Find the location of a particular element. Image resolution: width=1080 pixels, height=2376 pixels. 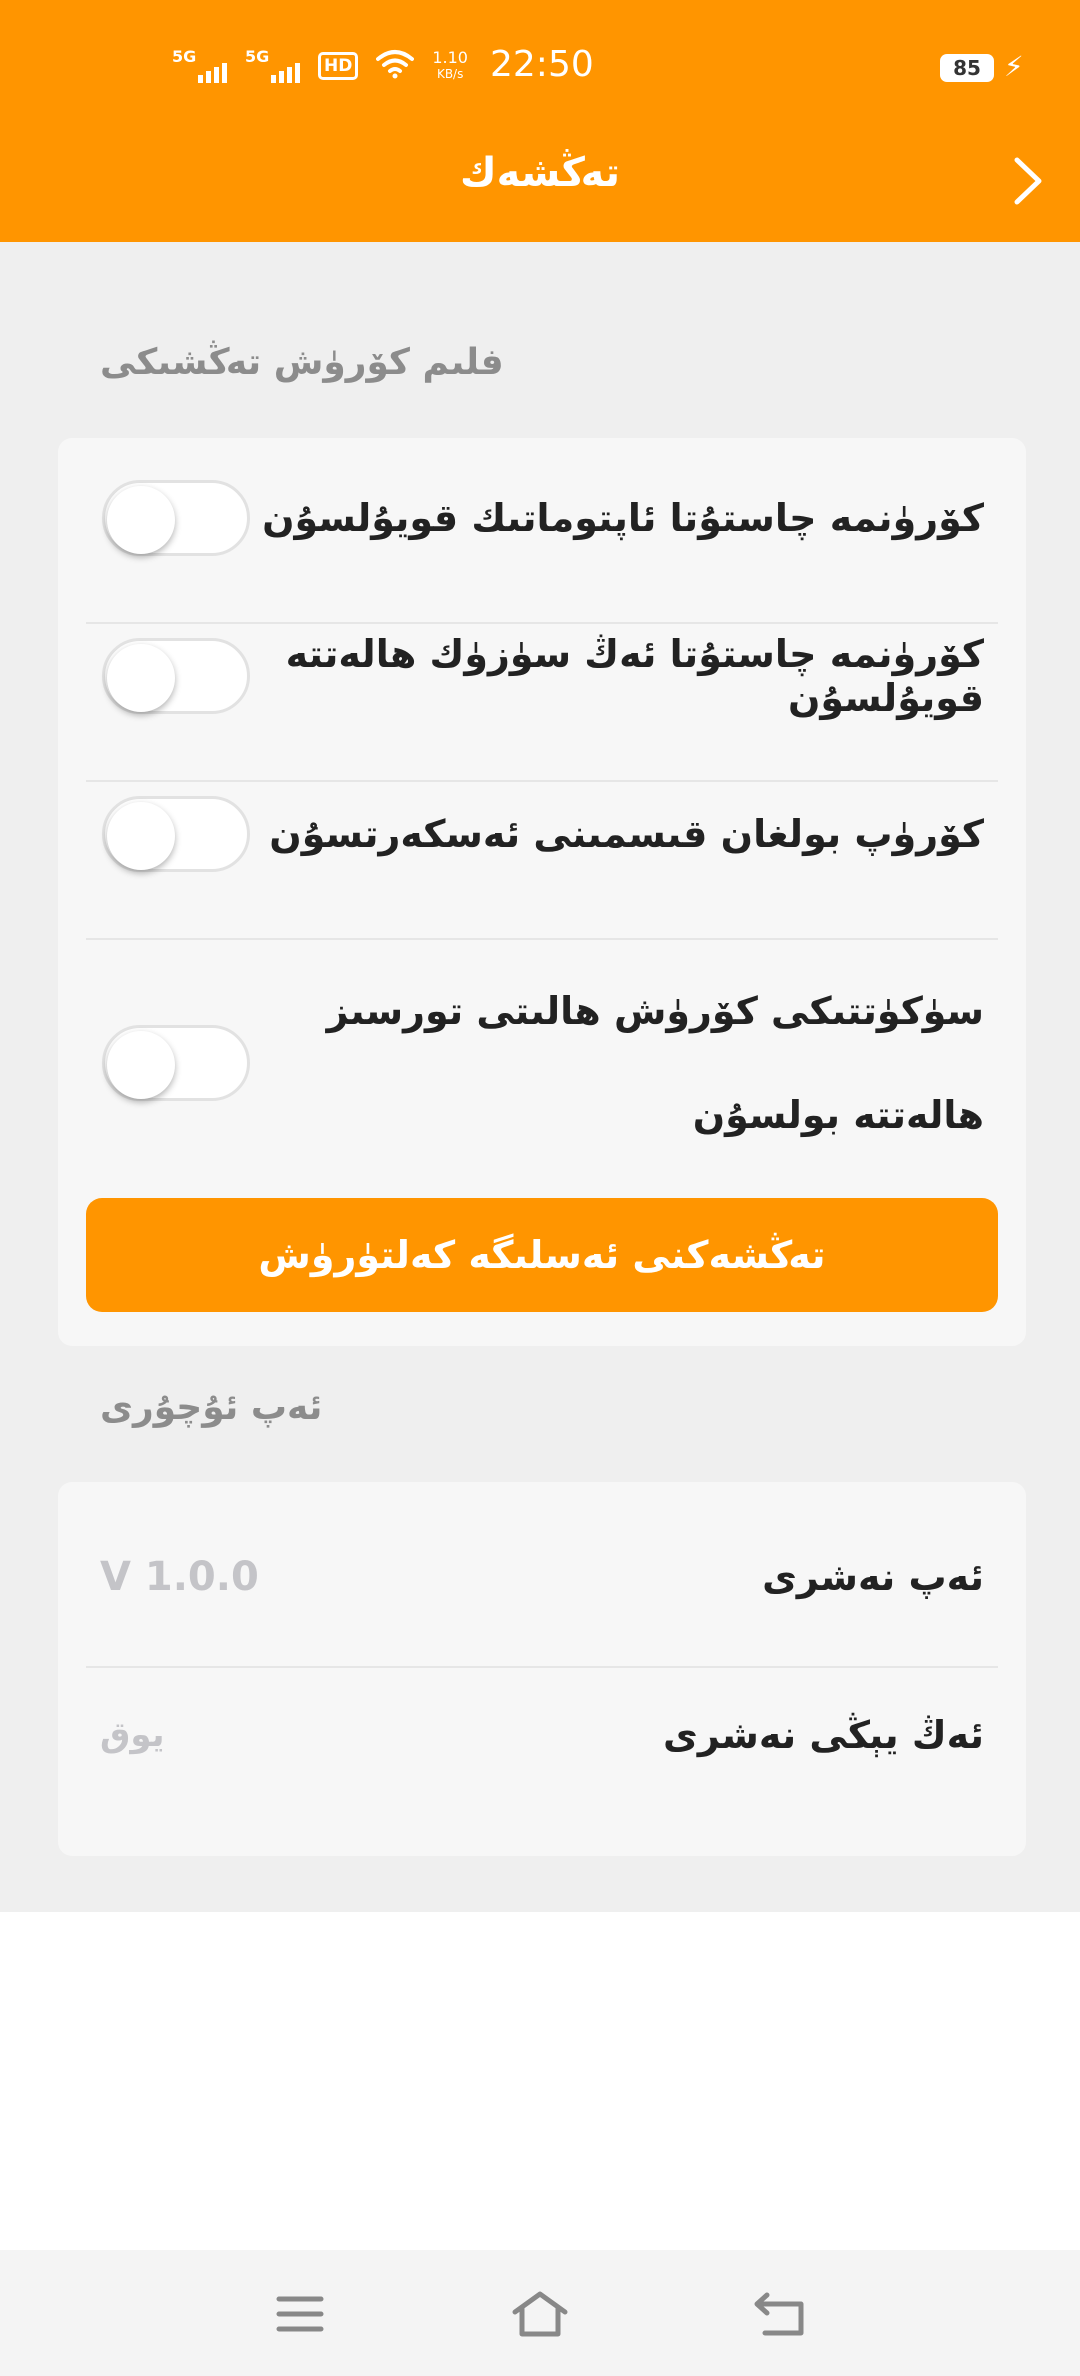

home-icon is located at coordinates (540, 2314).